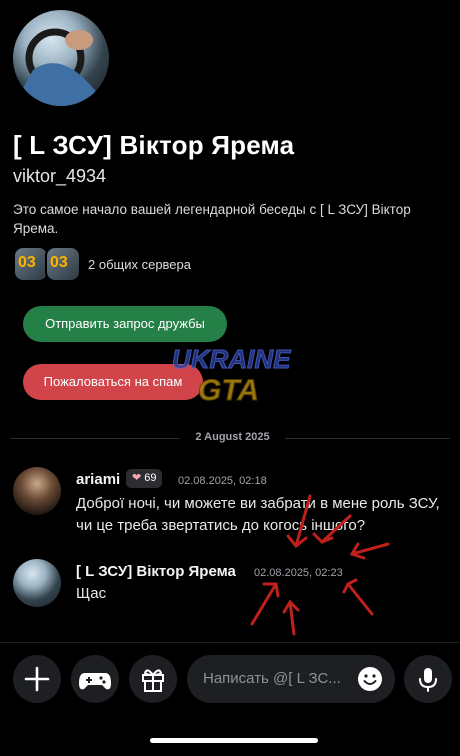 This screenshot has width=460, height=756. Describe the element at coordinates (298, 573) in the screenshot. I see `message-timestamp: 02.08.2025, 02:23` at that location.